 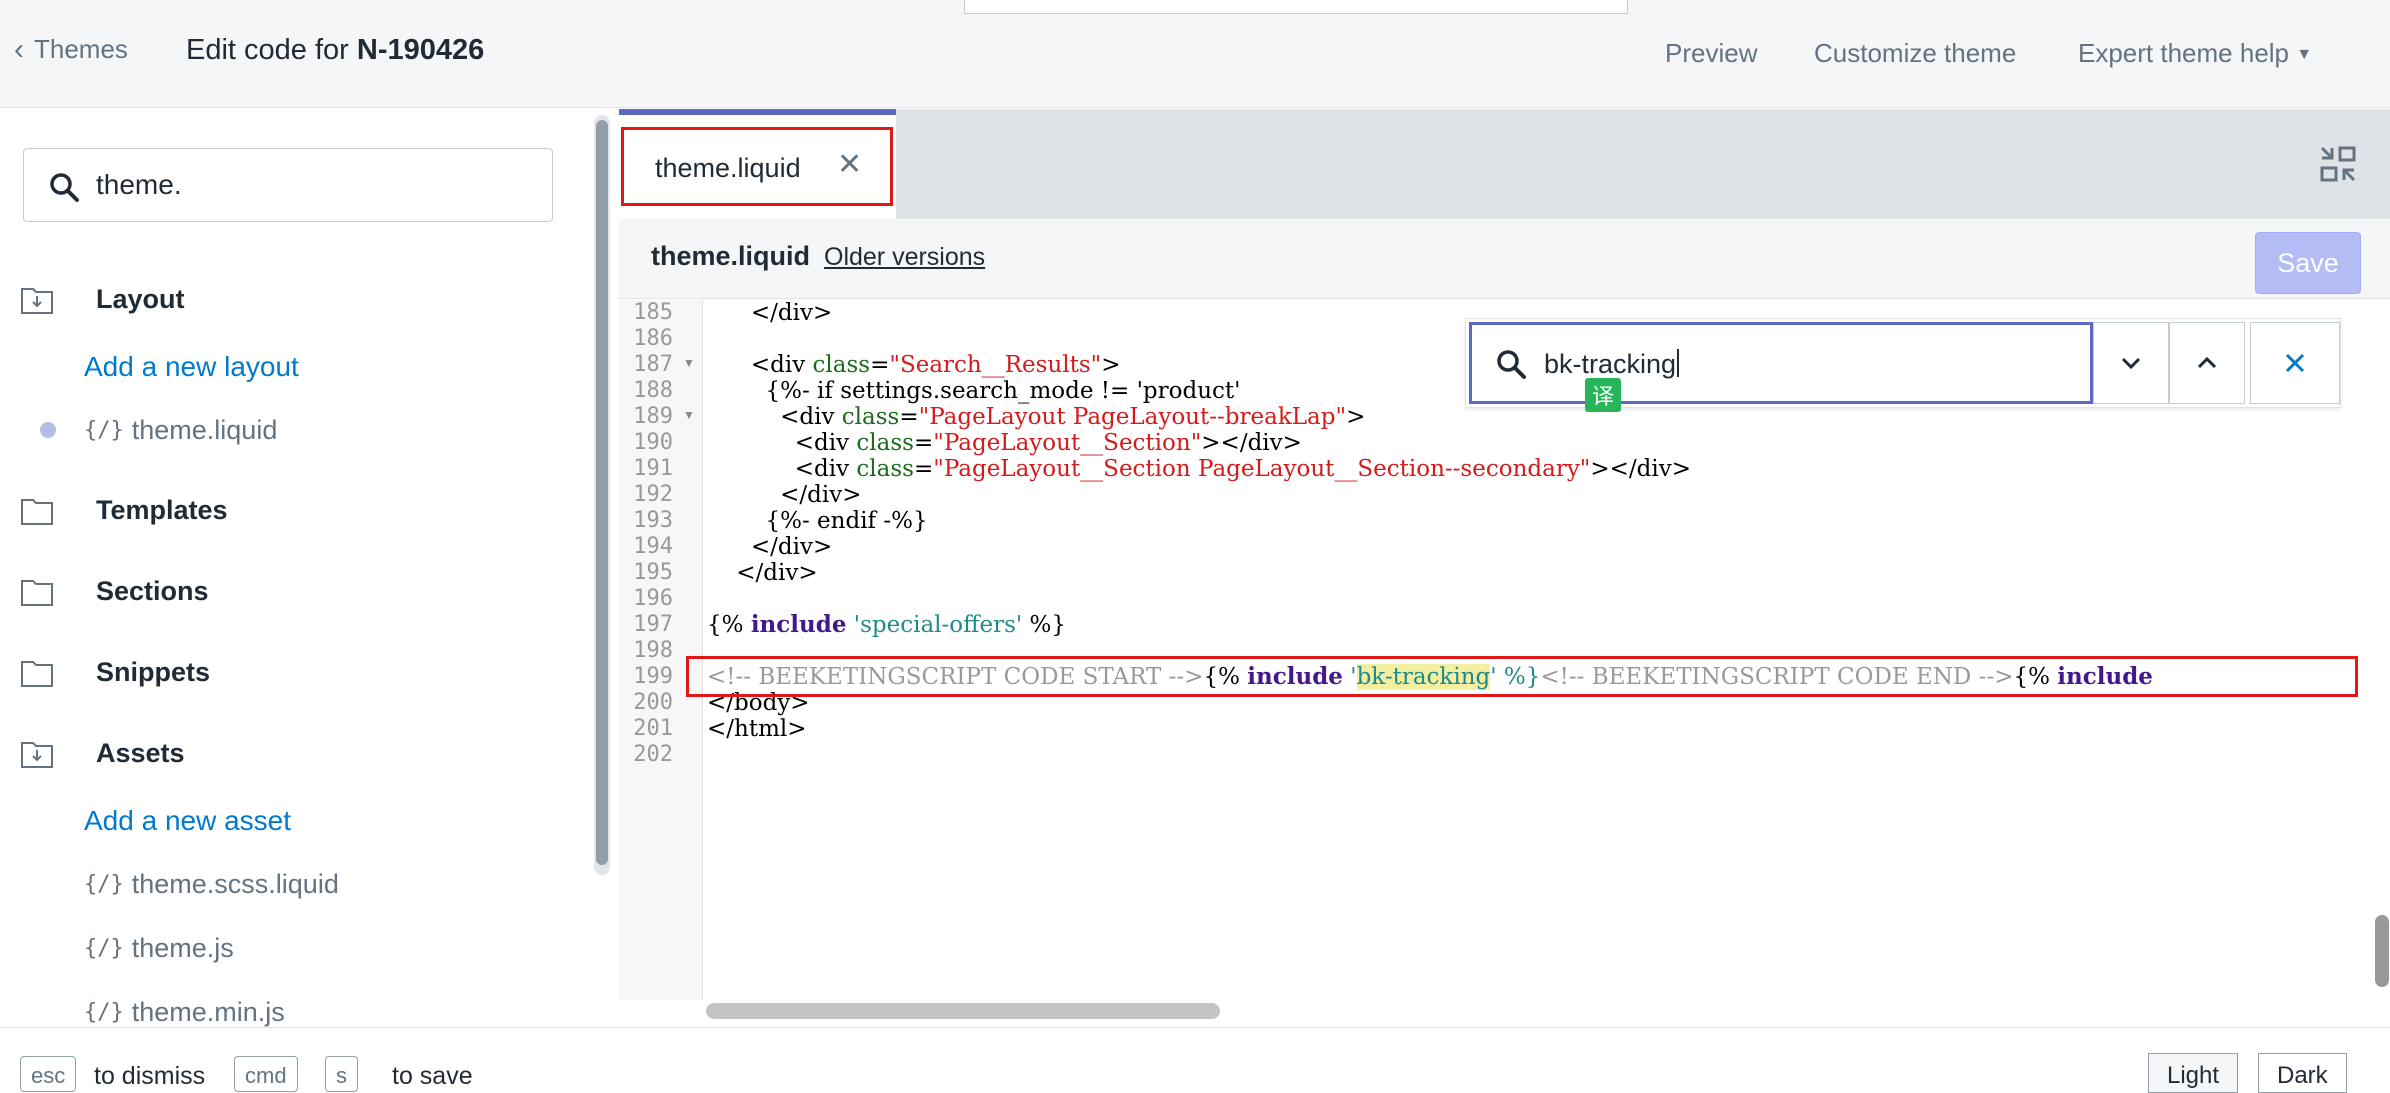 What do you see at coordinates (182, 948) in the screenshot?
I see `file-label: theme.js` at bounding box center [182, 948].